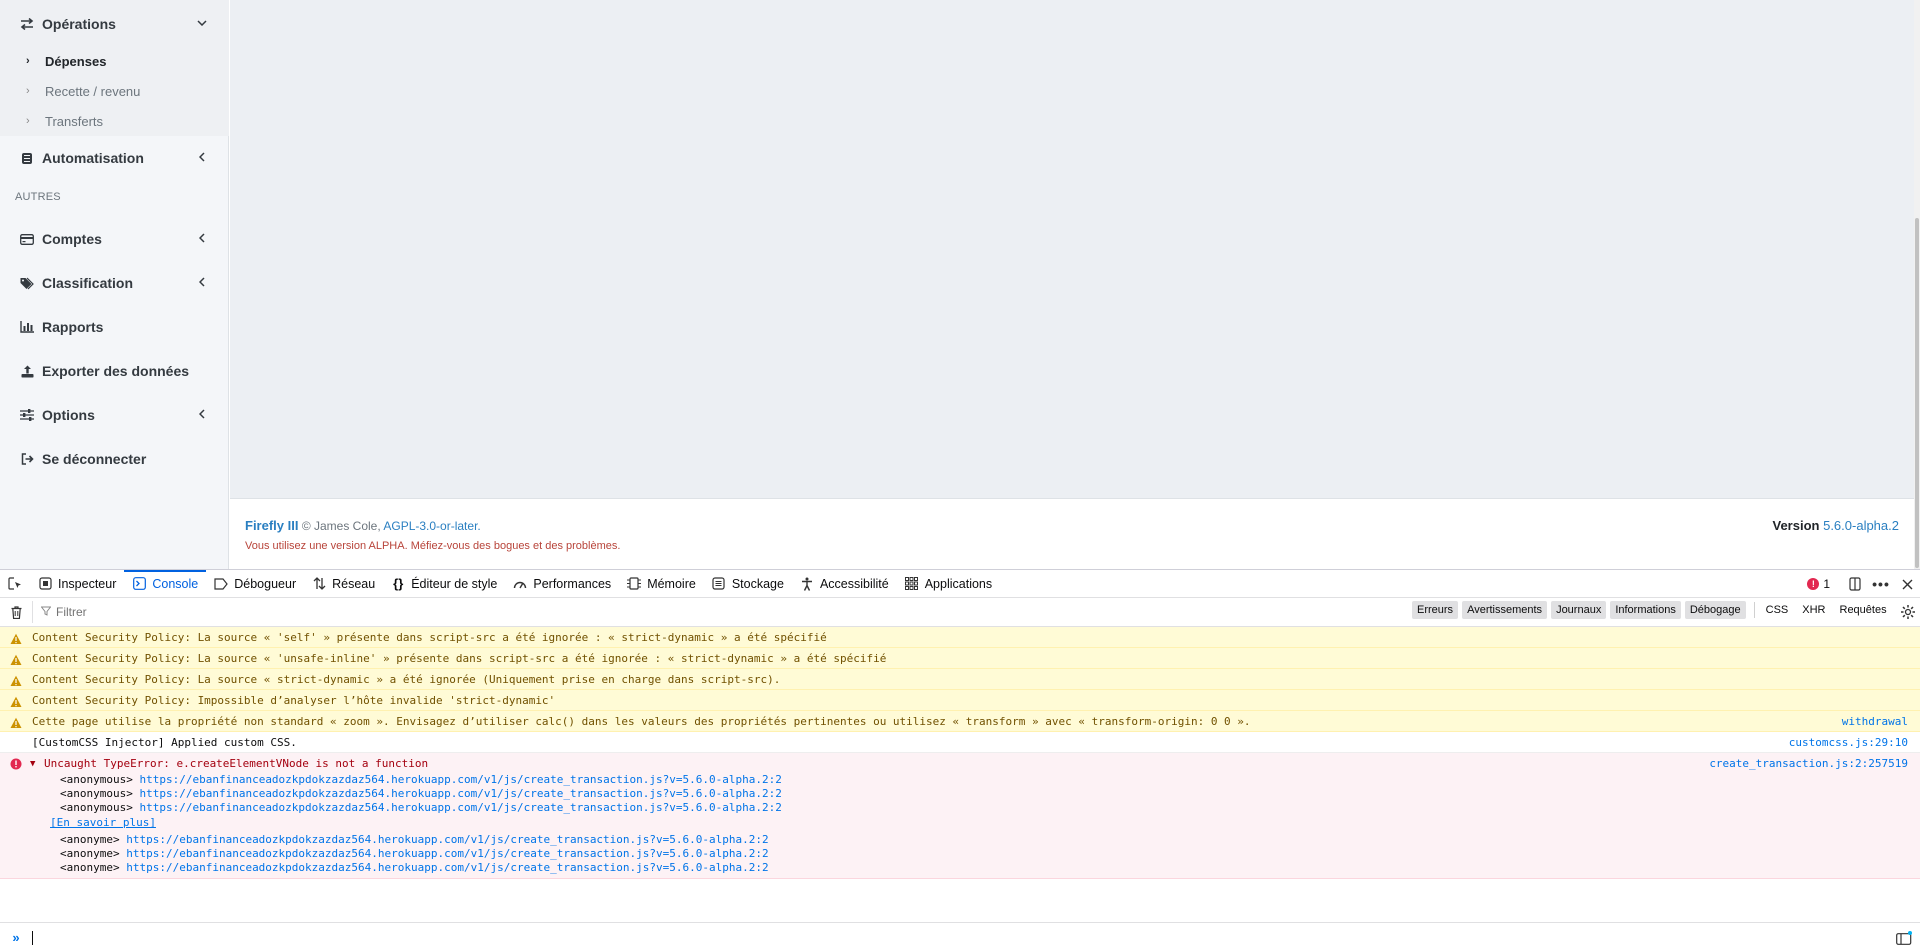 This screenshot has height=952, width=1920. What do you see at coordinates (1813, 584) in the screenshot?
I see `error-icon: !` at bounding box center [1813, 584].